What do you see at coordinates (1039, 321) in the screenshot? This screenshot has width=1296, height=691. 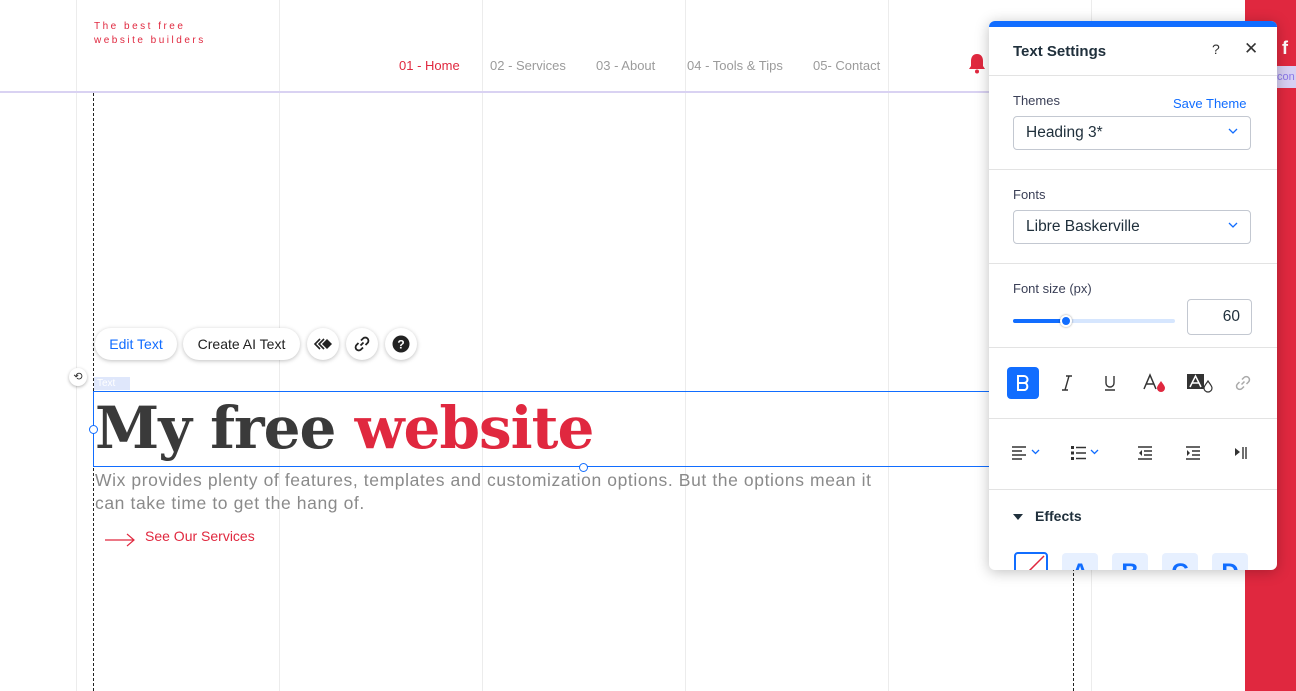 I see `font-size-slider-fill` at bounding box center [1039, 321].